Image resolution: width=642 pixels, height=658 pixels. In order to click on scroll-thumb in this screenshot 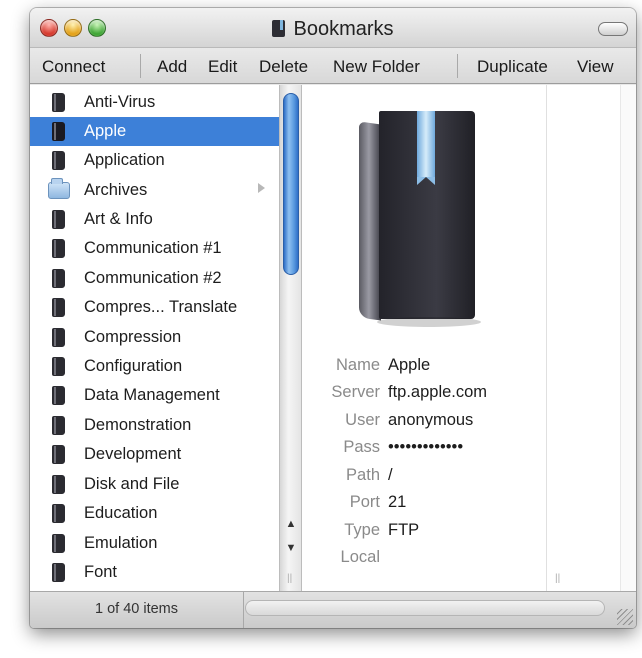, I will do `click(291, 184)`.